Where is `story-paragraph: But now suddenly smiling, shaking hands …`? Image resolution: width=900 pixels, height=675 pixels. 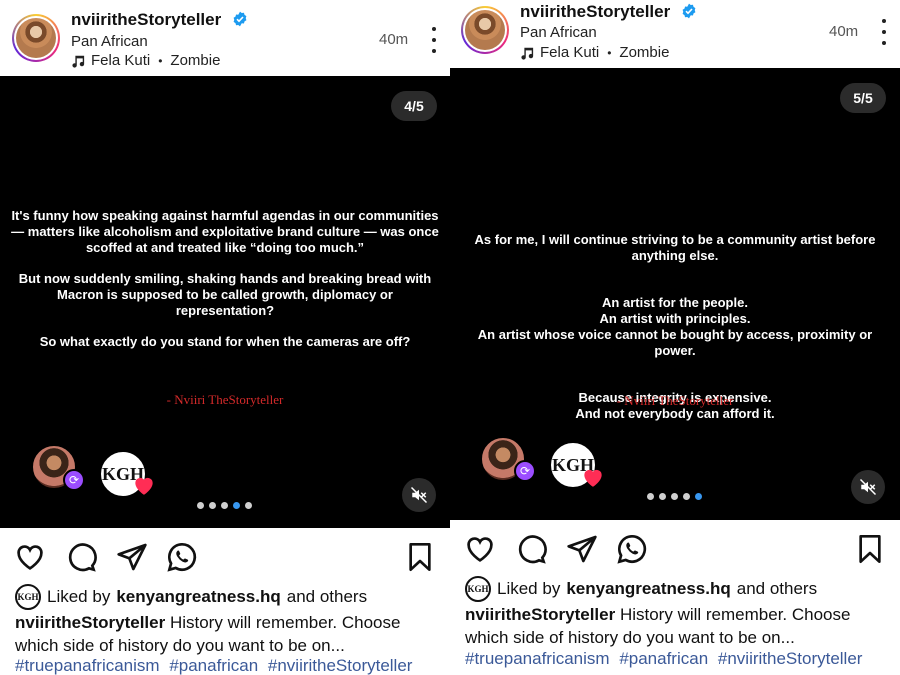
story-paragraph: But now suddenly smiling, shaking hands … is located at coordinates (225, 294).